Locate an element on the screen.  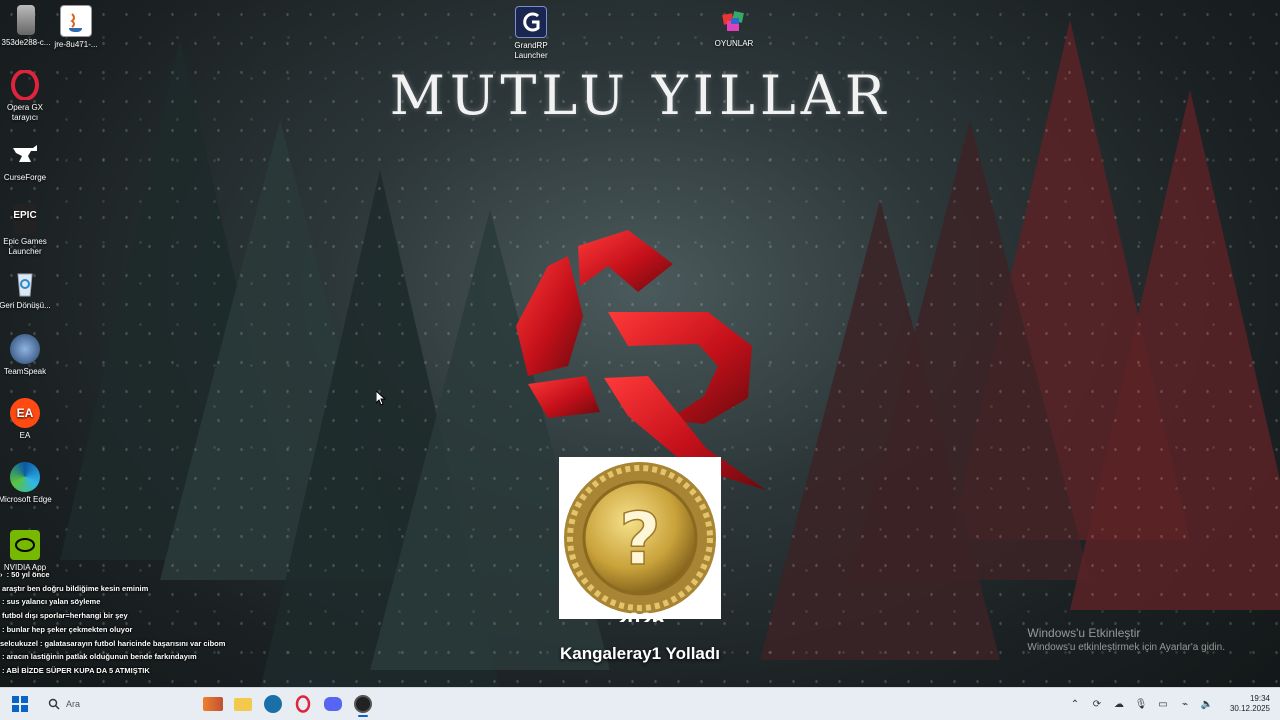
file-icon is located at coordinates (26, 20).